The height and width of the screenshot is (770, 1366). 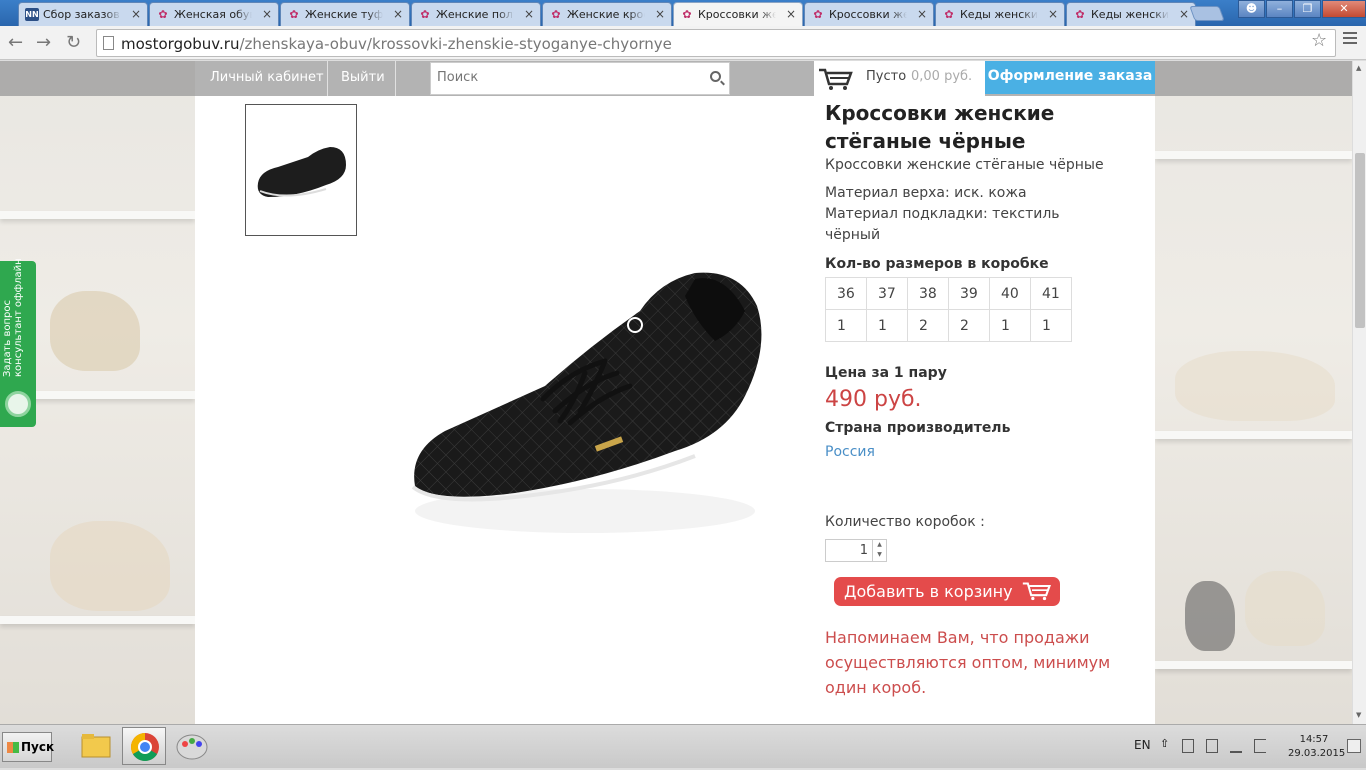 What do you see at coordinates (856, 550) in the screenshot?
I see `quantity-stepper: 1 ▲ ▼` at bounding box center [856, 550].